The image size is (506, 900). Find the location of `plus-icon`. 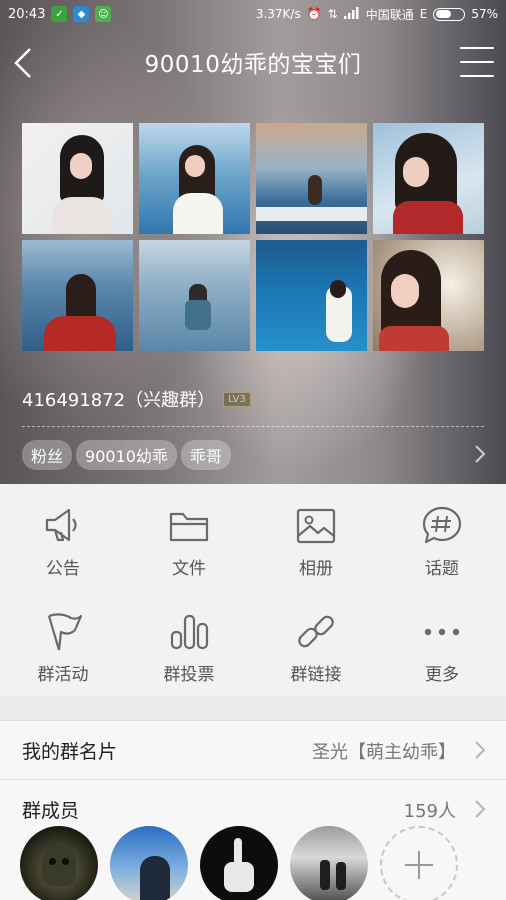

plus-icon is located at coordinates (419, 865).